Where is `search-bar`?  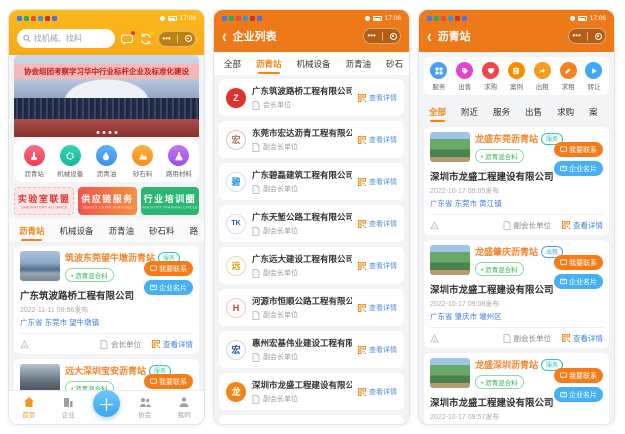
search-bar is located at coordinates (66, 38).